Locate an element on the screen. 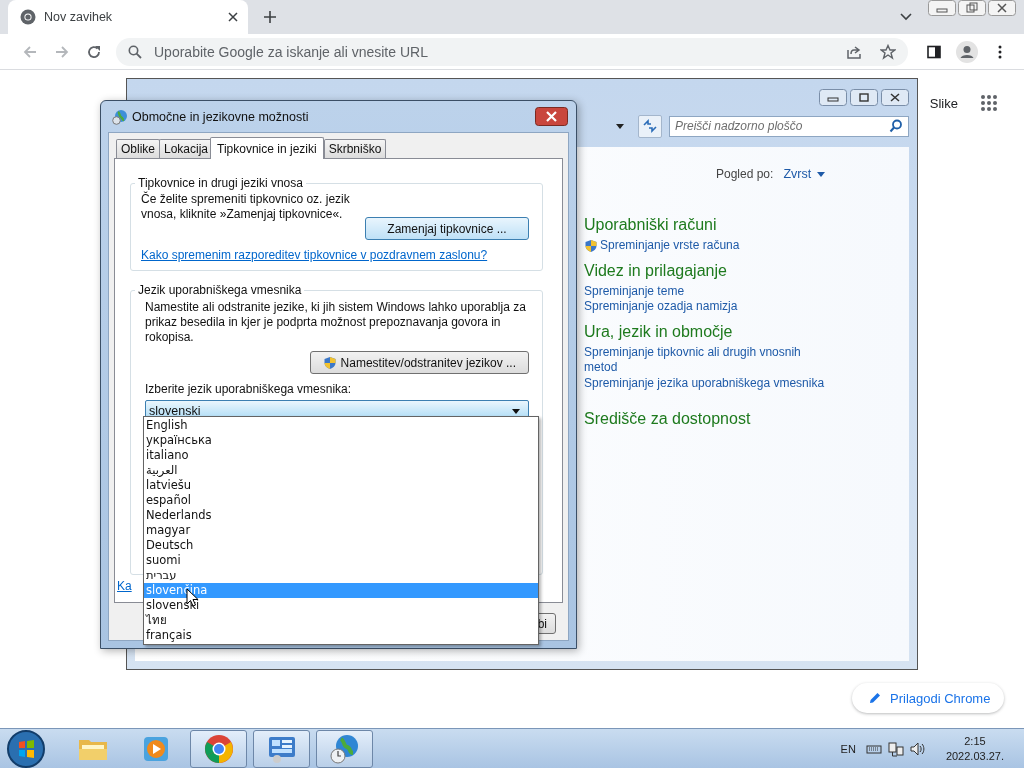  dropdown-option: suomi is located at coordinates (341, 560).